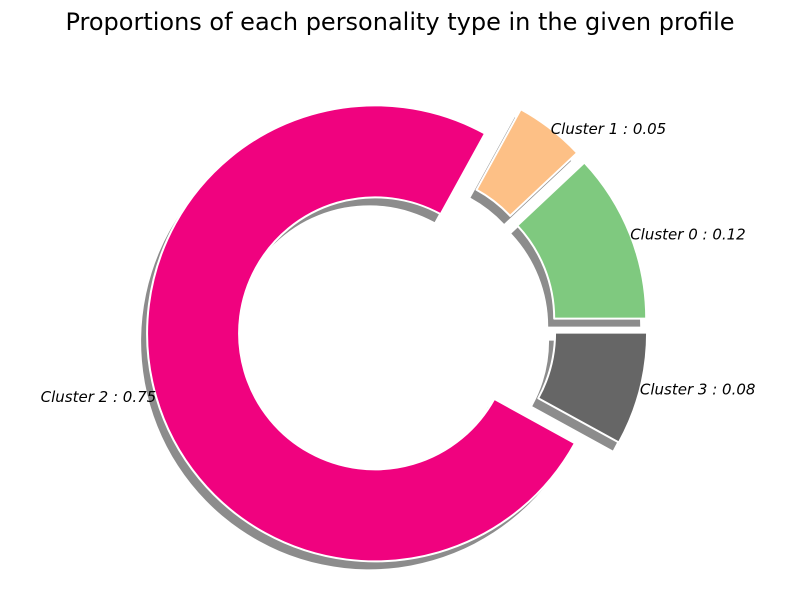 The height and width of the screenshot is (600, 800). Describe the element at coordinates (609, 129) in the screenshot. I see `cluster-1-label: Cluster 1 : 0.05` at that location.